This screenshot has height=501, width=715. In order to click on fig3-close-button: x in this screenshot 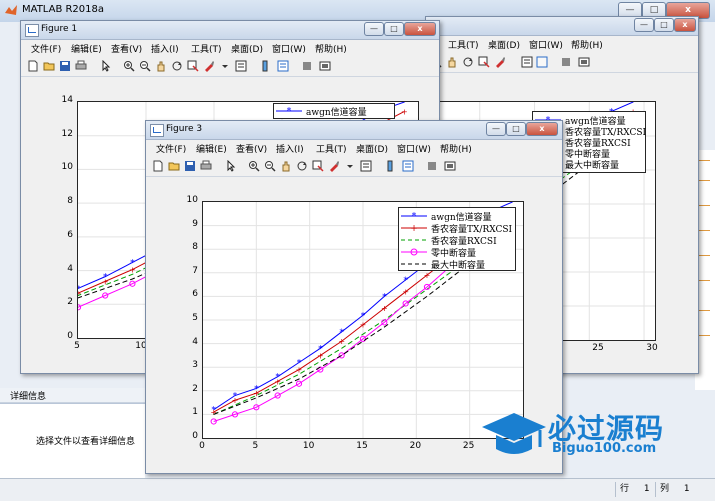, I will do `click(542, 129)`.